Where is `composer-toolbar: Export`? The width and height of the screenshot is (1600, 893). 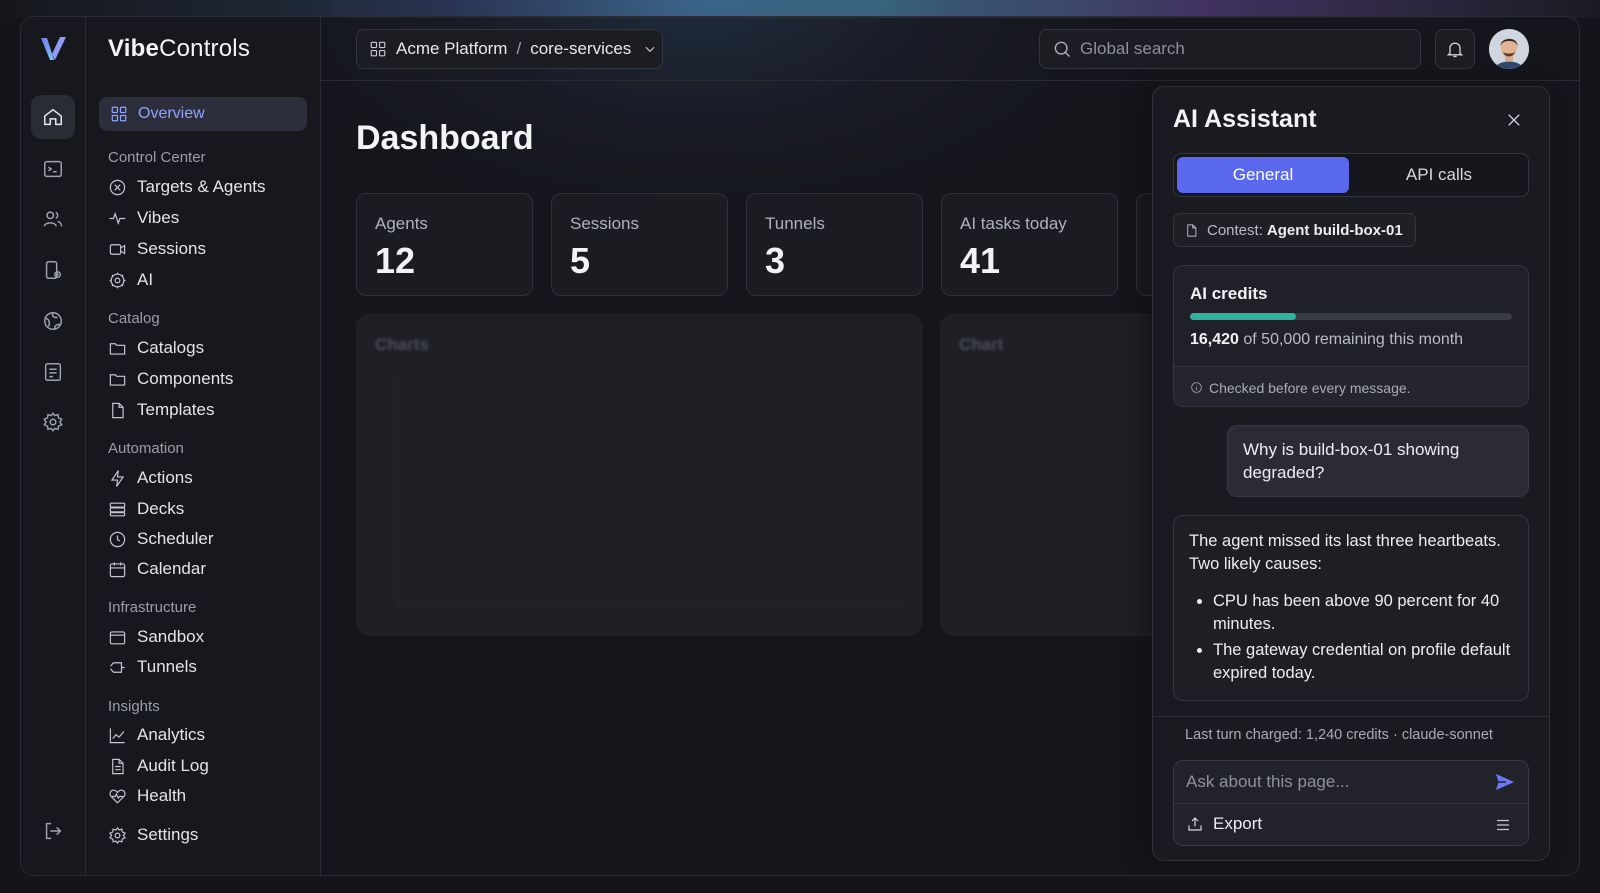 composer-toolbar: Export is located at coordinates (1351, 824).